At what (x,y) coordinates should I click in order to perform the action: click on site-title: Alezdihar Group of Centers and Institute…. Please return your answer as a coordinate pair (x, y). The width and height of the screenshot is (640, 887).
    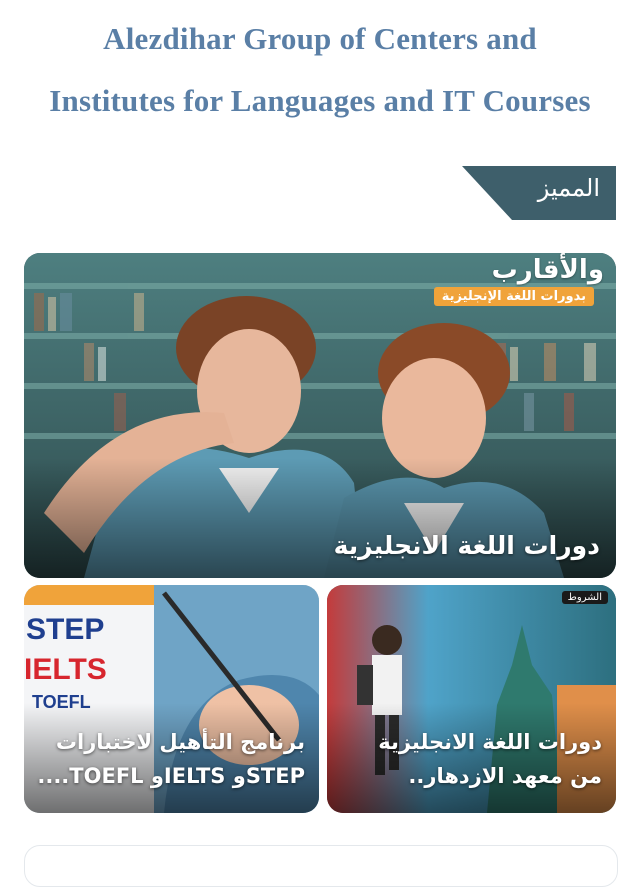
    Looking at the image, I should click on (320, 70).